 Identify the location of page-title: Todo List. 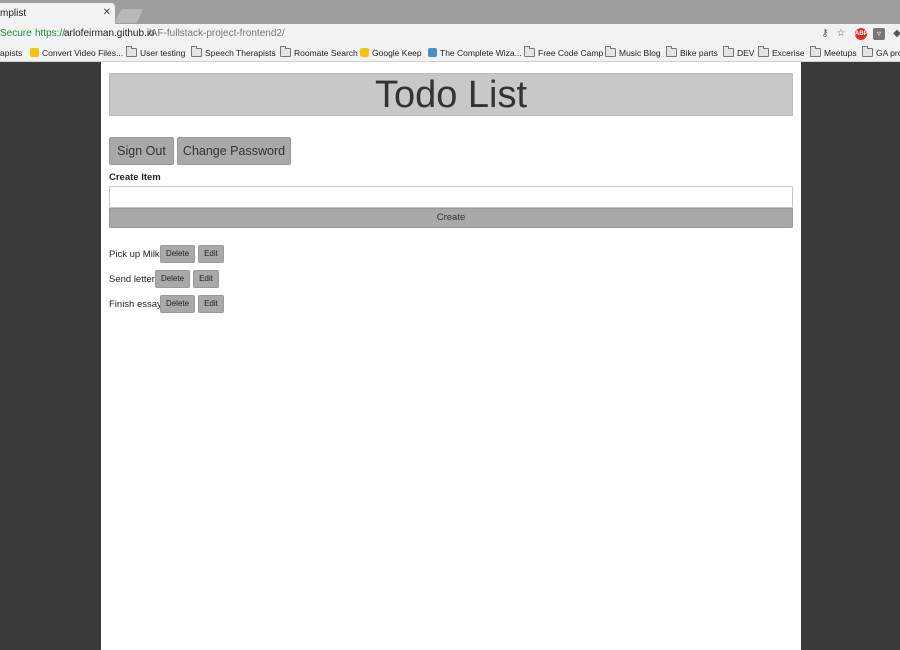
(451, 95).